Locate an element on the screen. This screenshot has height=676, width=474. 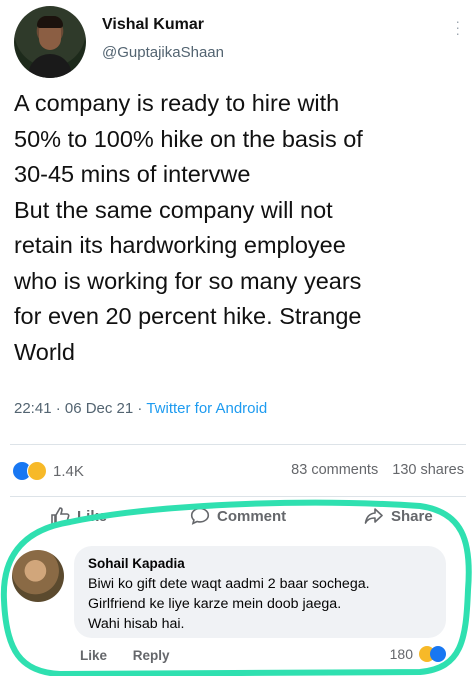
post-action-bar: Like Comment Share is located at coordinates (237, 519).